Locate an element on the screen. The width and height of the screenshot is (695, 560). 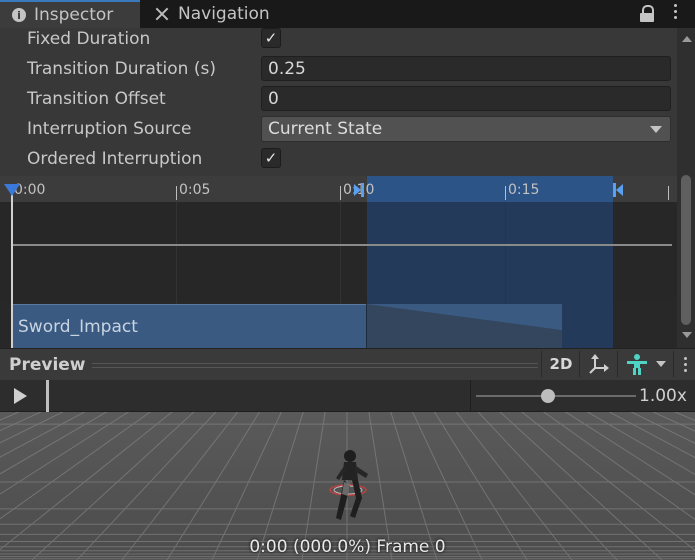
transition-duration-field: 0.25 is located at coordinates (466, 68).